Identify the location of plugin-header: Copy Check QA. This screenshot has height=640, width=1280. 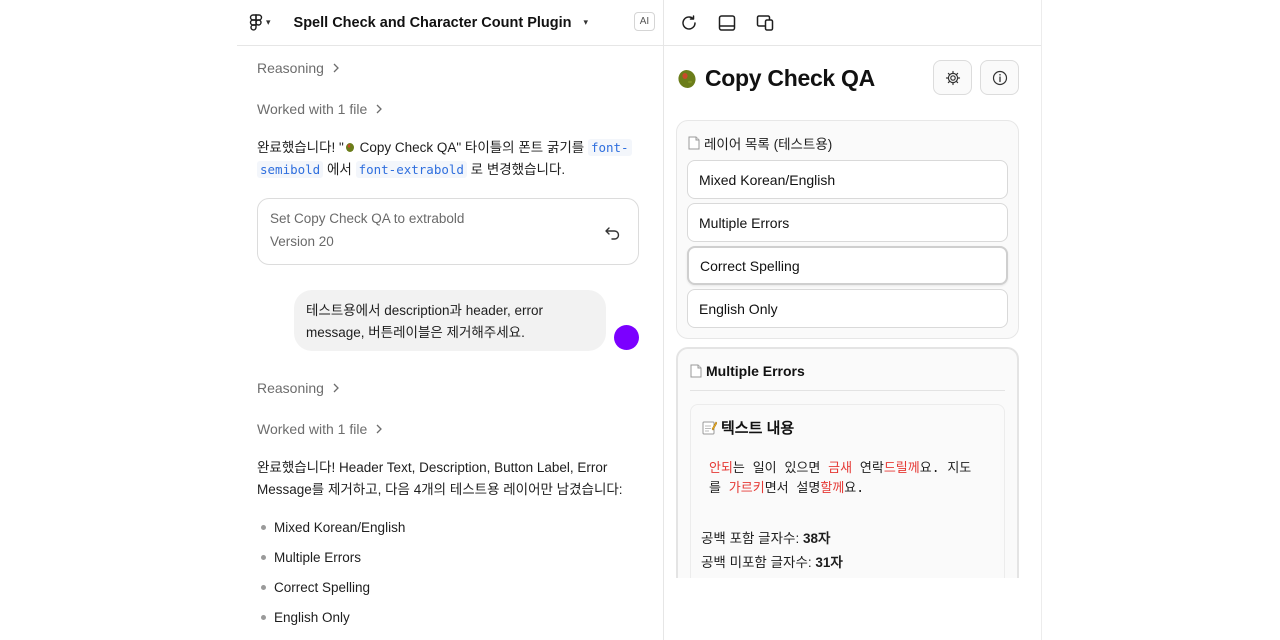
(847, 78).